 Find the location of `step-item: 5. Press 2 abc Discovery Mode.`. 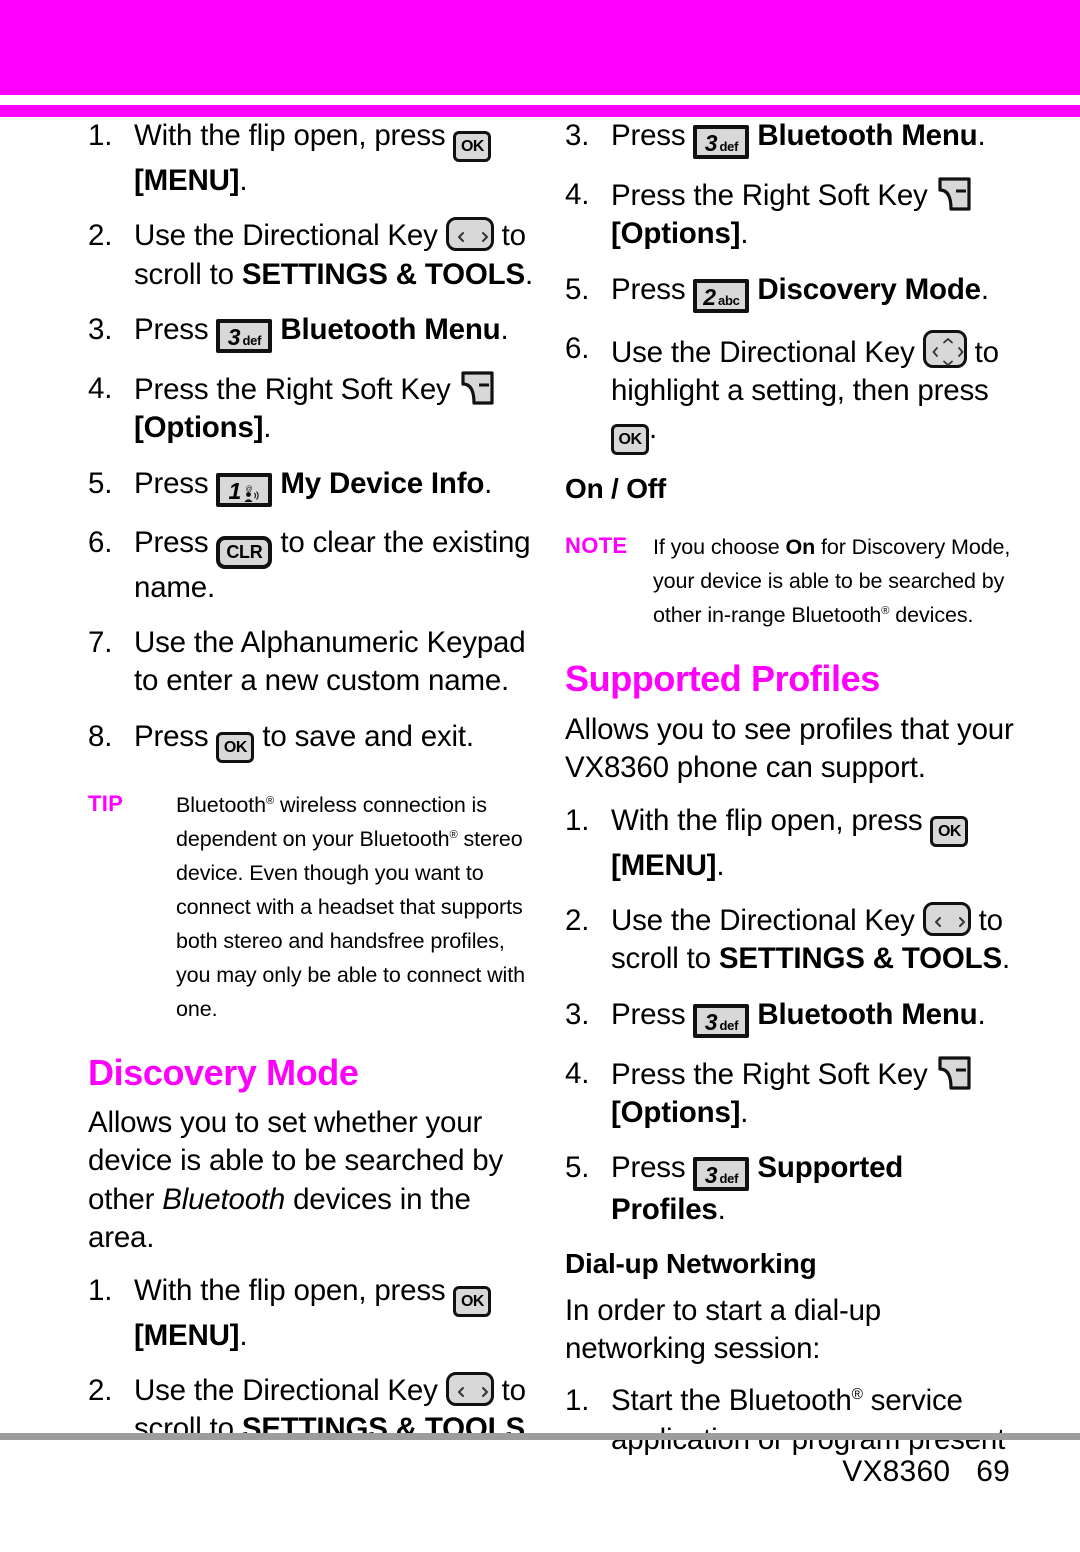

step-item: 5. Press 2 abc Discovery Mode. is located at coordinates (795, 292).